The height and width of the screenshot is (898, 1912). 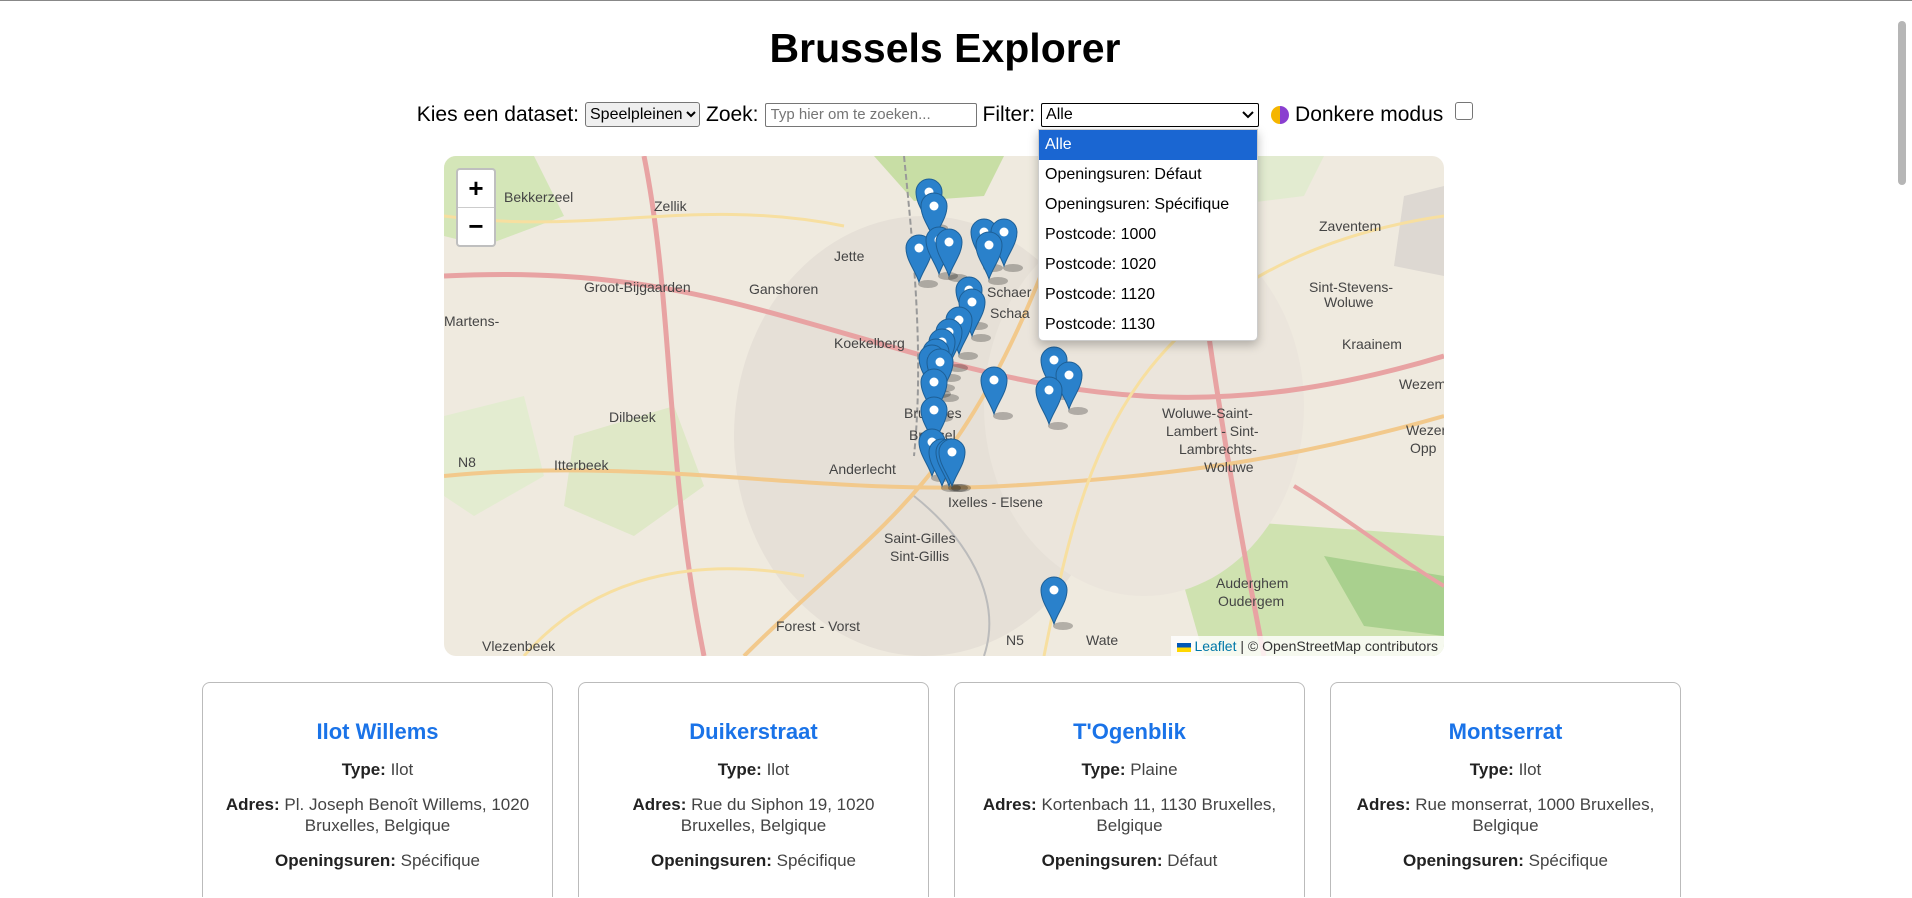 What do you see at coordinates (1129, 860) in the screenshot?
I see `card-hours: Openingsuren: Défaut` at bounding box center [1129, 860].